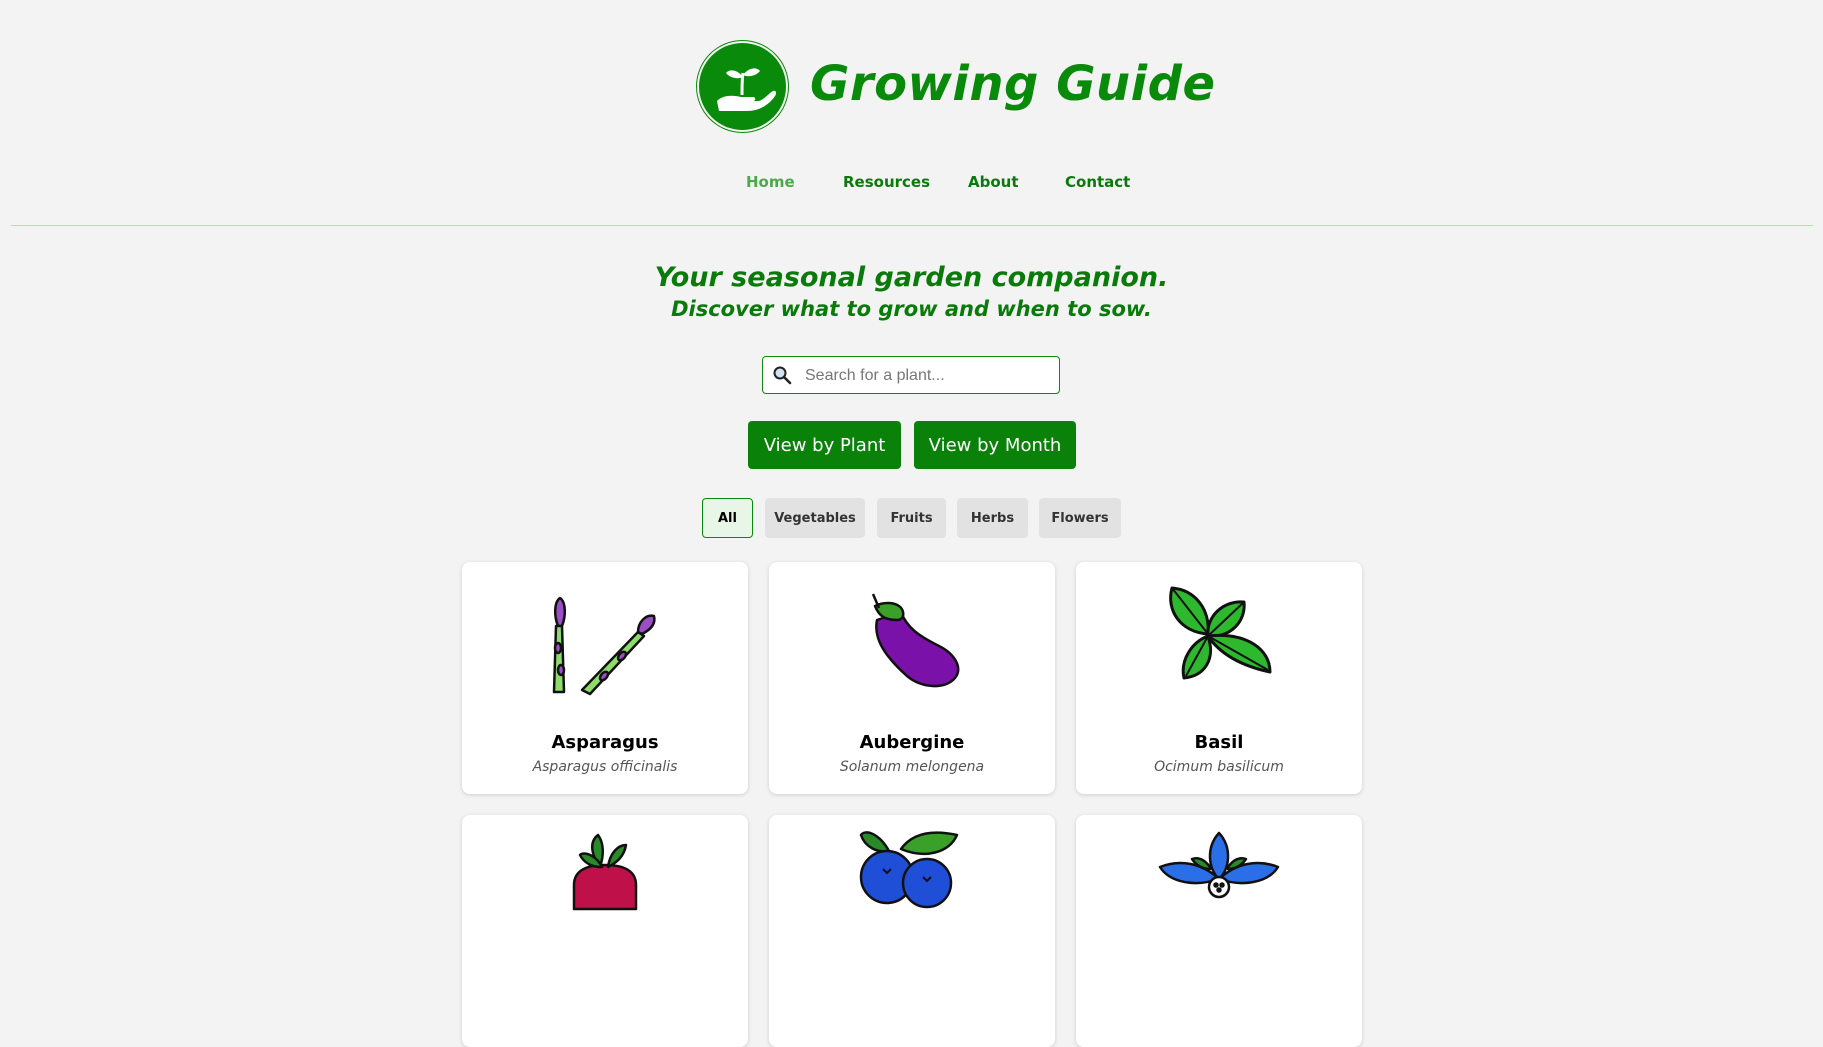  I want to click on plant-latin-name: Solanum melongena, so click(912, 767).